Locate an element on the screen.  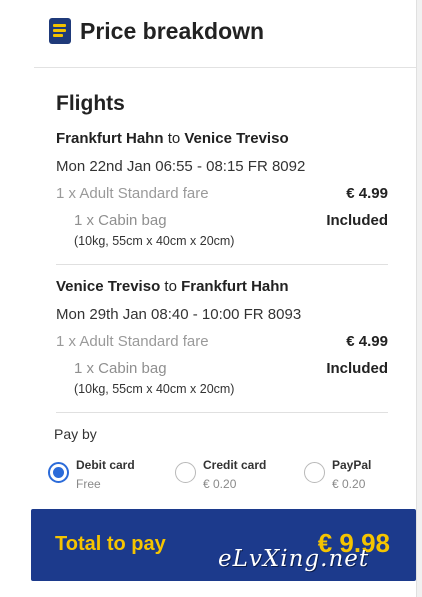
leg-1-fare-value: € 4.99 is located at coordinates (367, 193).